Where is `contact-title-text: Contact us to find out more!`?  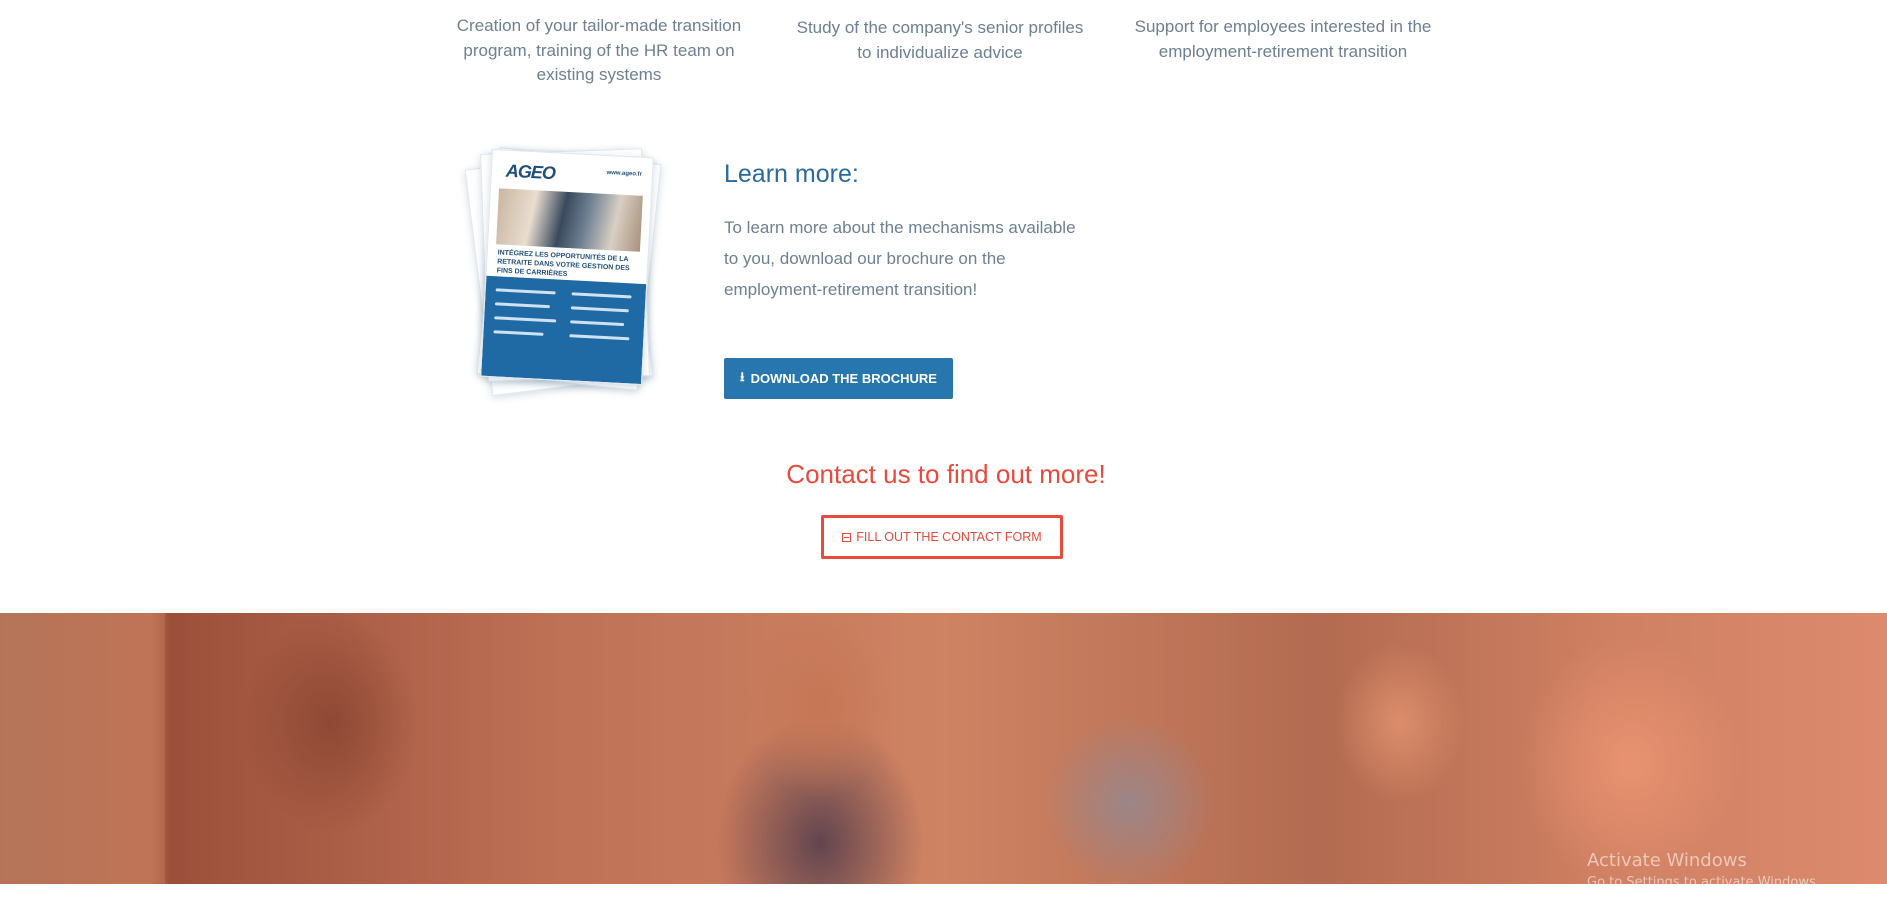 contact-title-text: Contact us to find out more! is located at coordinates (946, 474).